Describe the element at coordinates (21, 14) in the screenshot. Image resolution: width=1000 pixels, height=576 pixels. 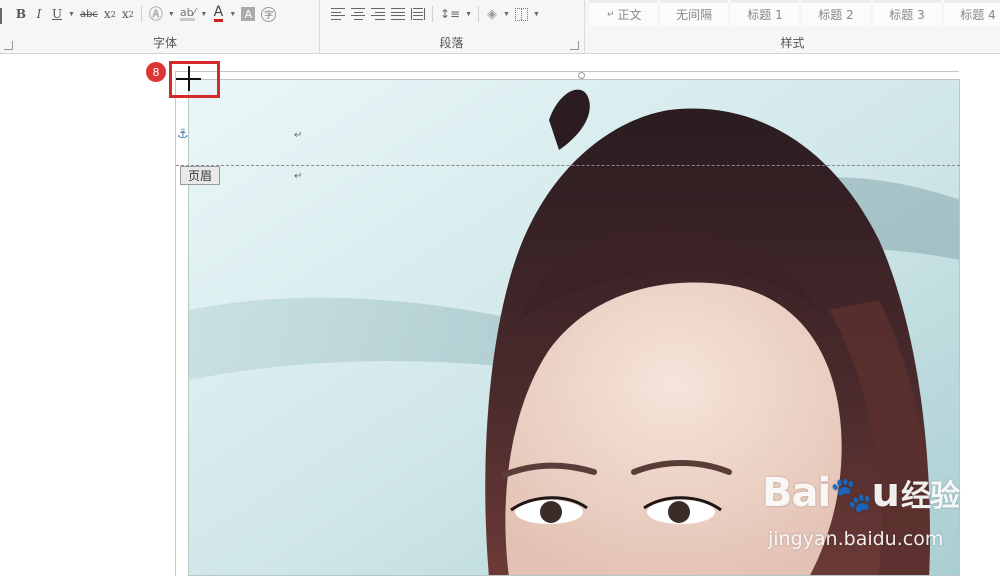
I see `bold-button: B` at that location.